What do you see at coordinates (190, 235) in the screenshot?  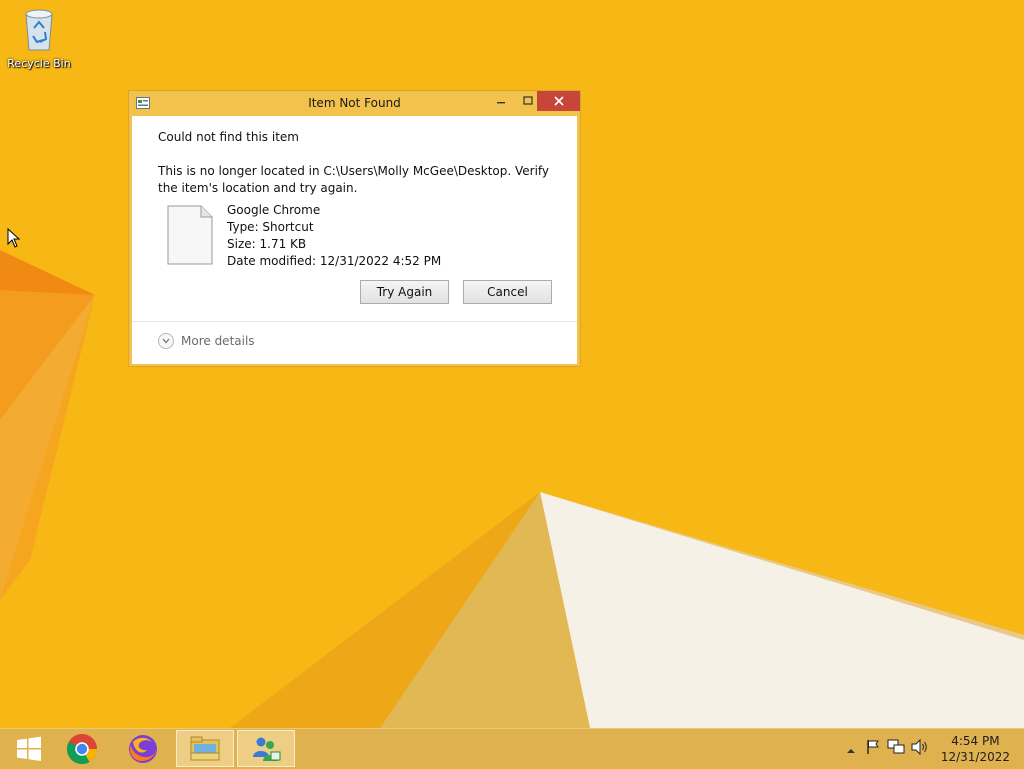 I see `document-icon` at bounding box center [190, 235].